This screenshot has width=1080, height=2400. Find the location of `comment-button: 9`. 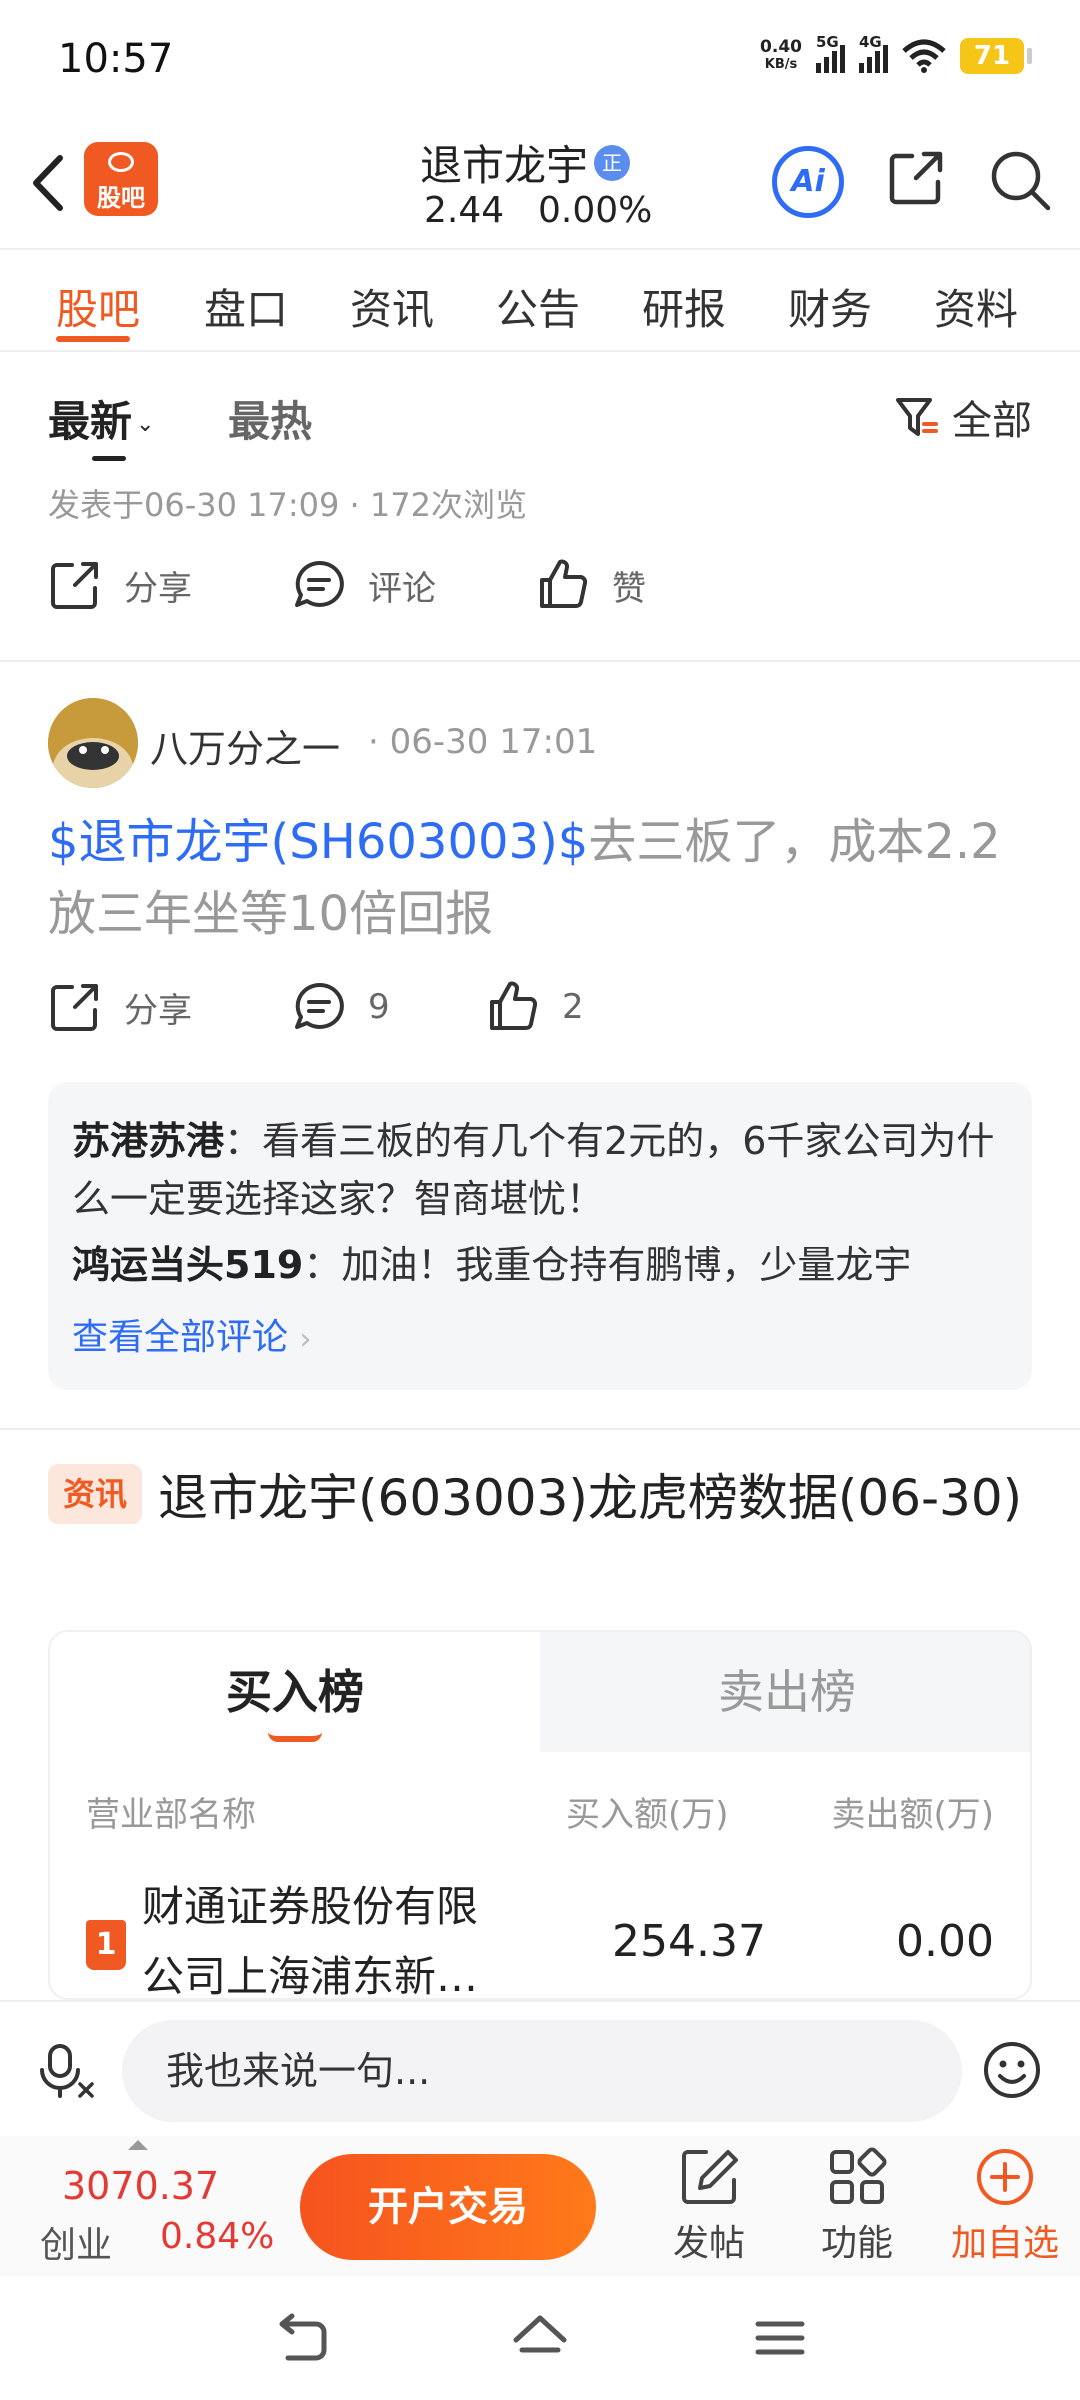

comment-button: 9 is located at coordinates (341, 1007).